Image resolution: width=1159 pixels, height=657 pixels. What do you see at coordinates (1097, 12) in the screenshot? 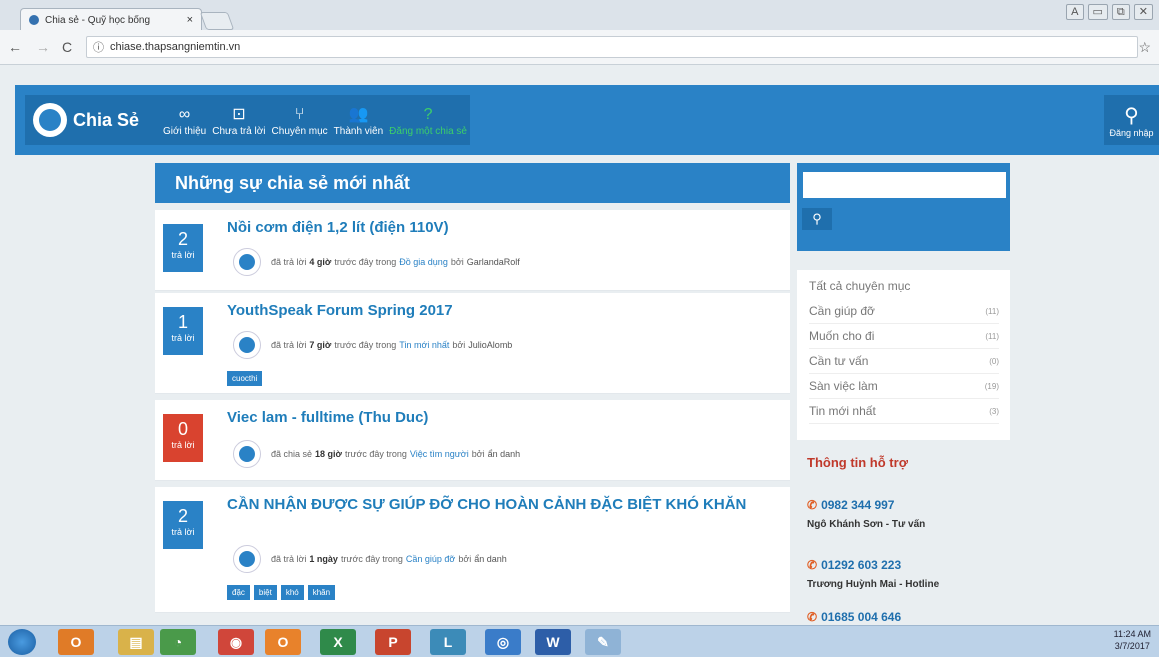
I see `minimize-icon: ▭` at bounding box center [1097, 12].